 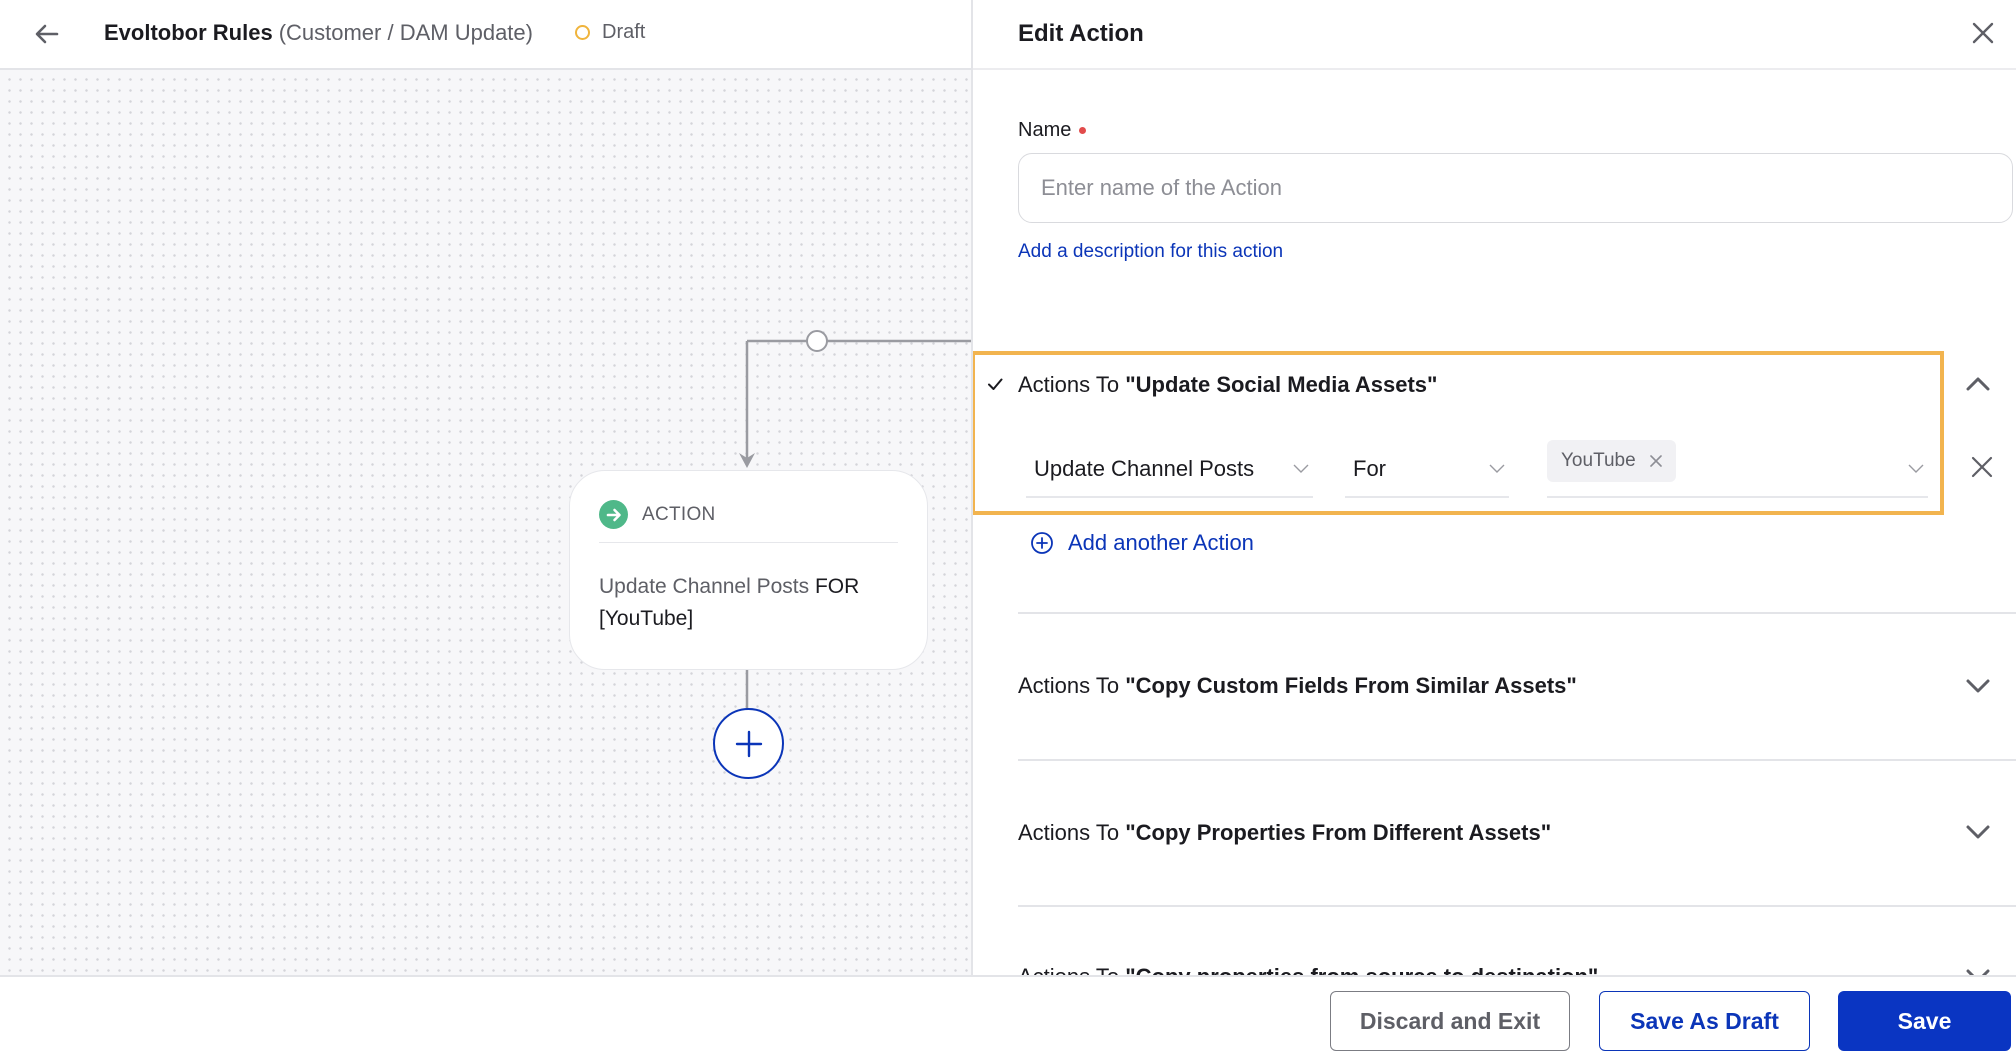 I want to click on save-as-draft-button: Save As Draft, so click(x=1704, y=1021).